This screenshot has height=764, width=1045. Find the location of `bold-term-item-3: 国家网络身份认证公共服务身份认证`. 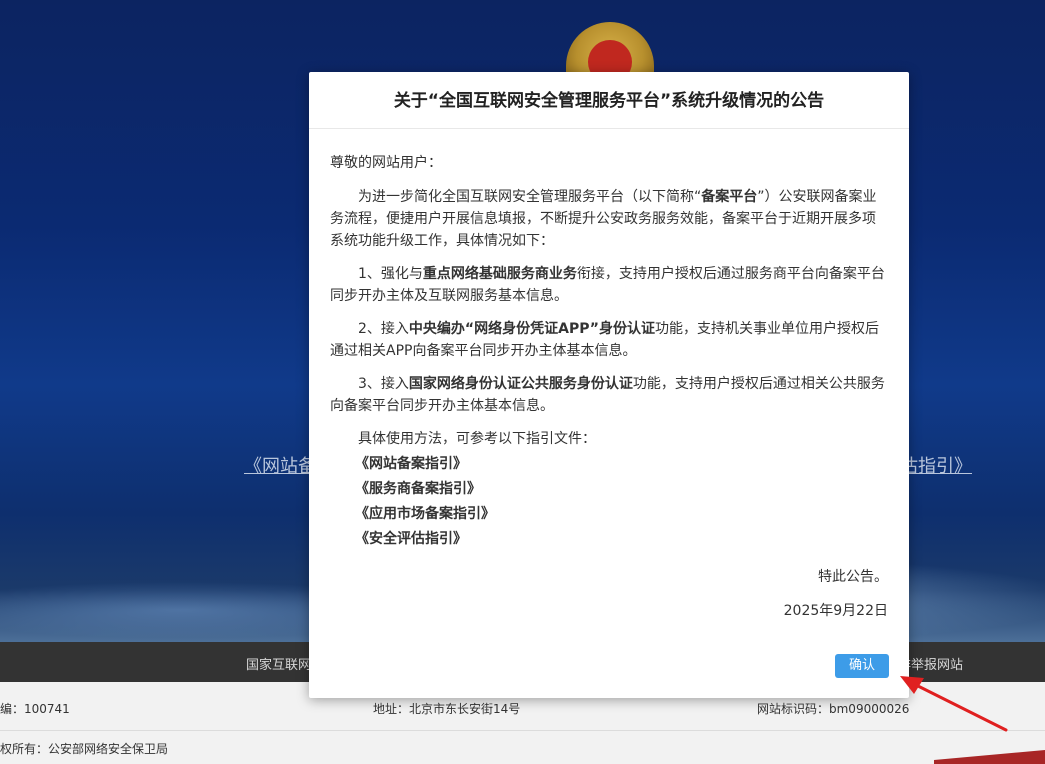

bold-term-item-3: 国家网络身份认证公共服务身份认证 is located at coordinates (520, 384).